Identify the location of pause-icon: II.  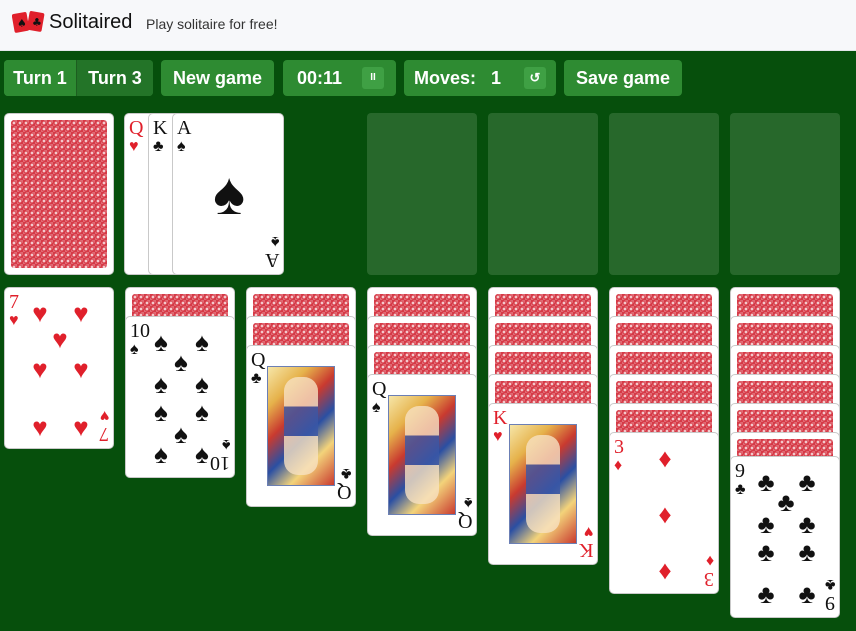
(373, 78).